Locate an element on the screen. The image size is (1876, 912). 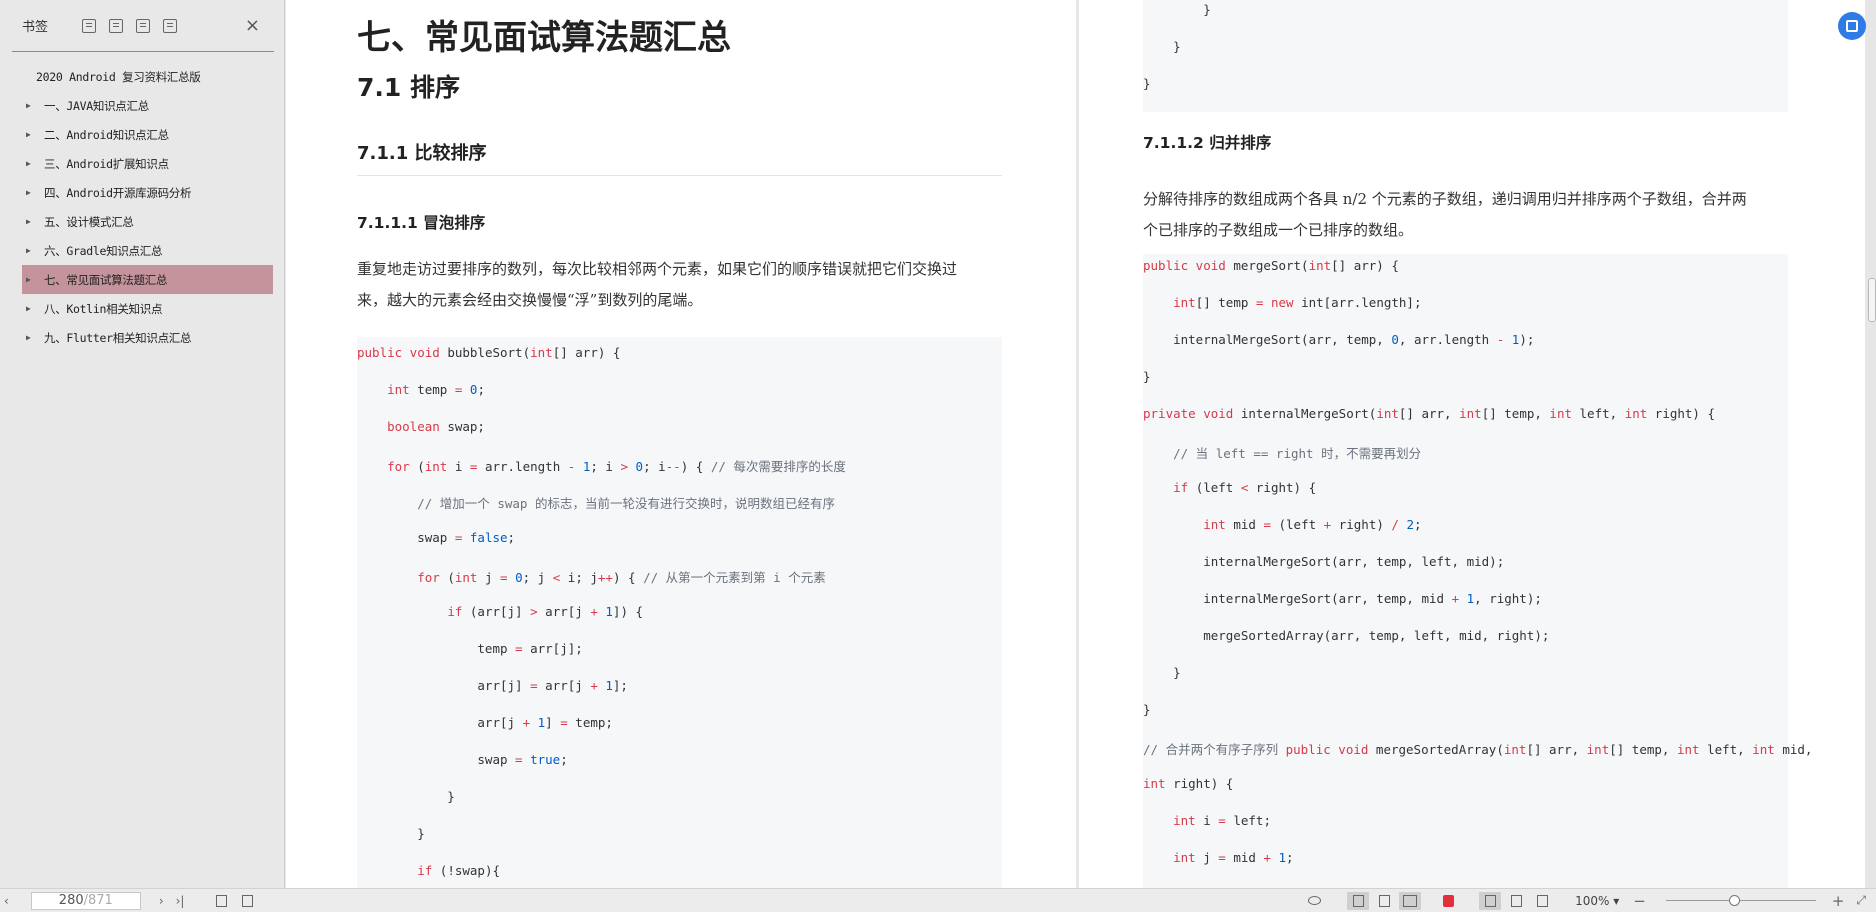
code-token: ; j is located at coordinates (538, 577).